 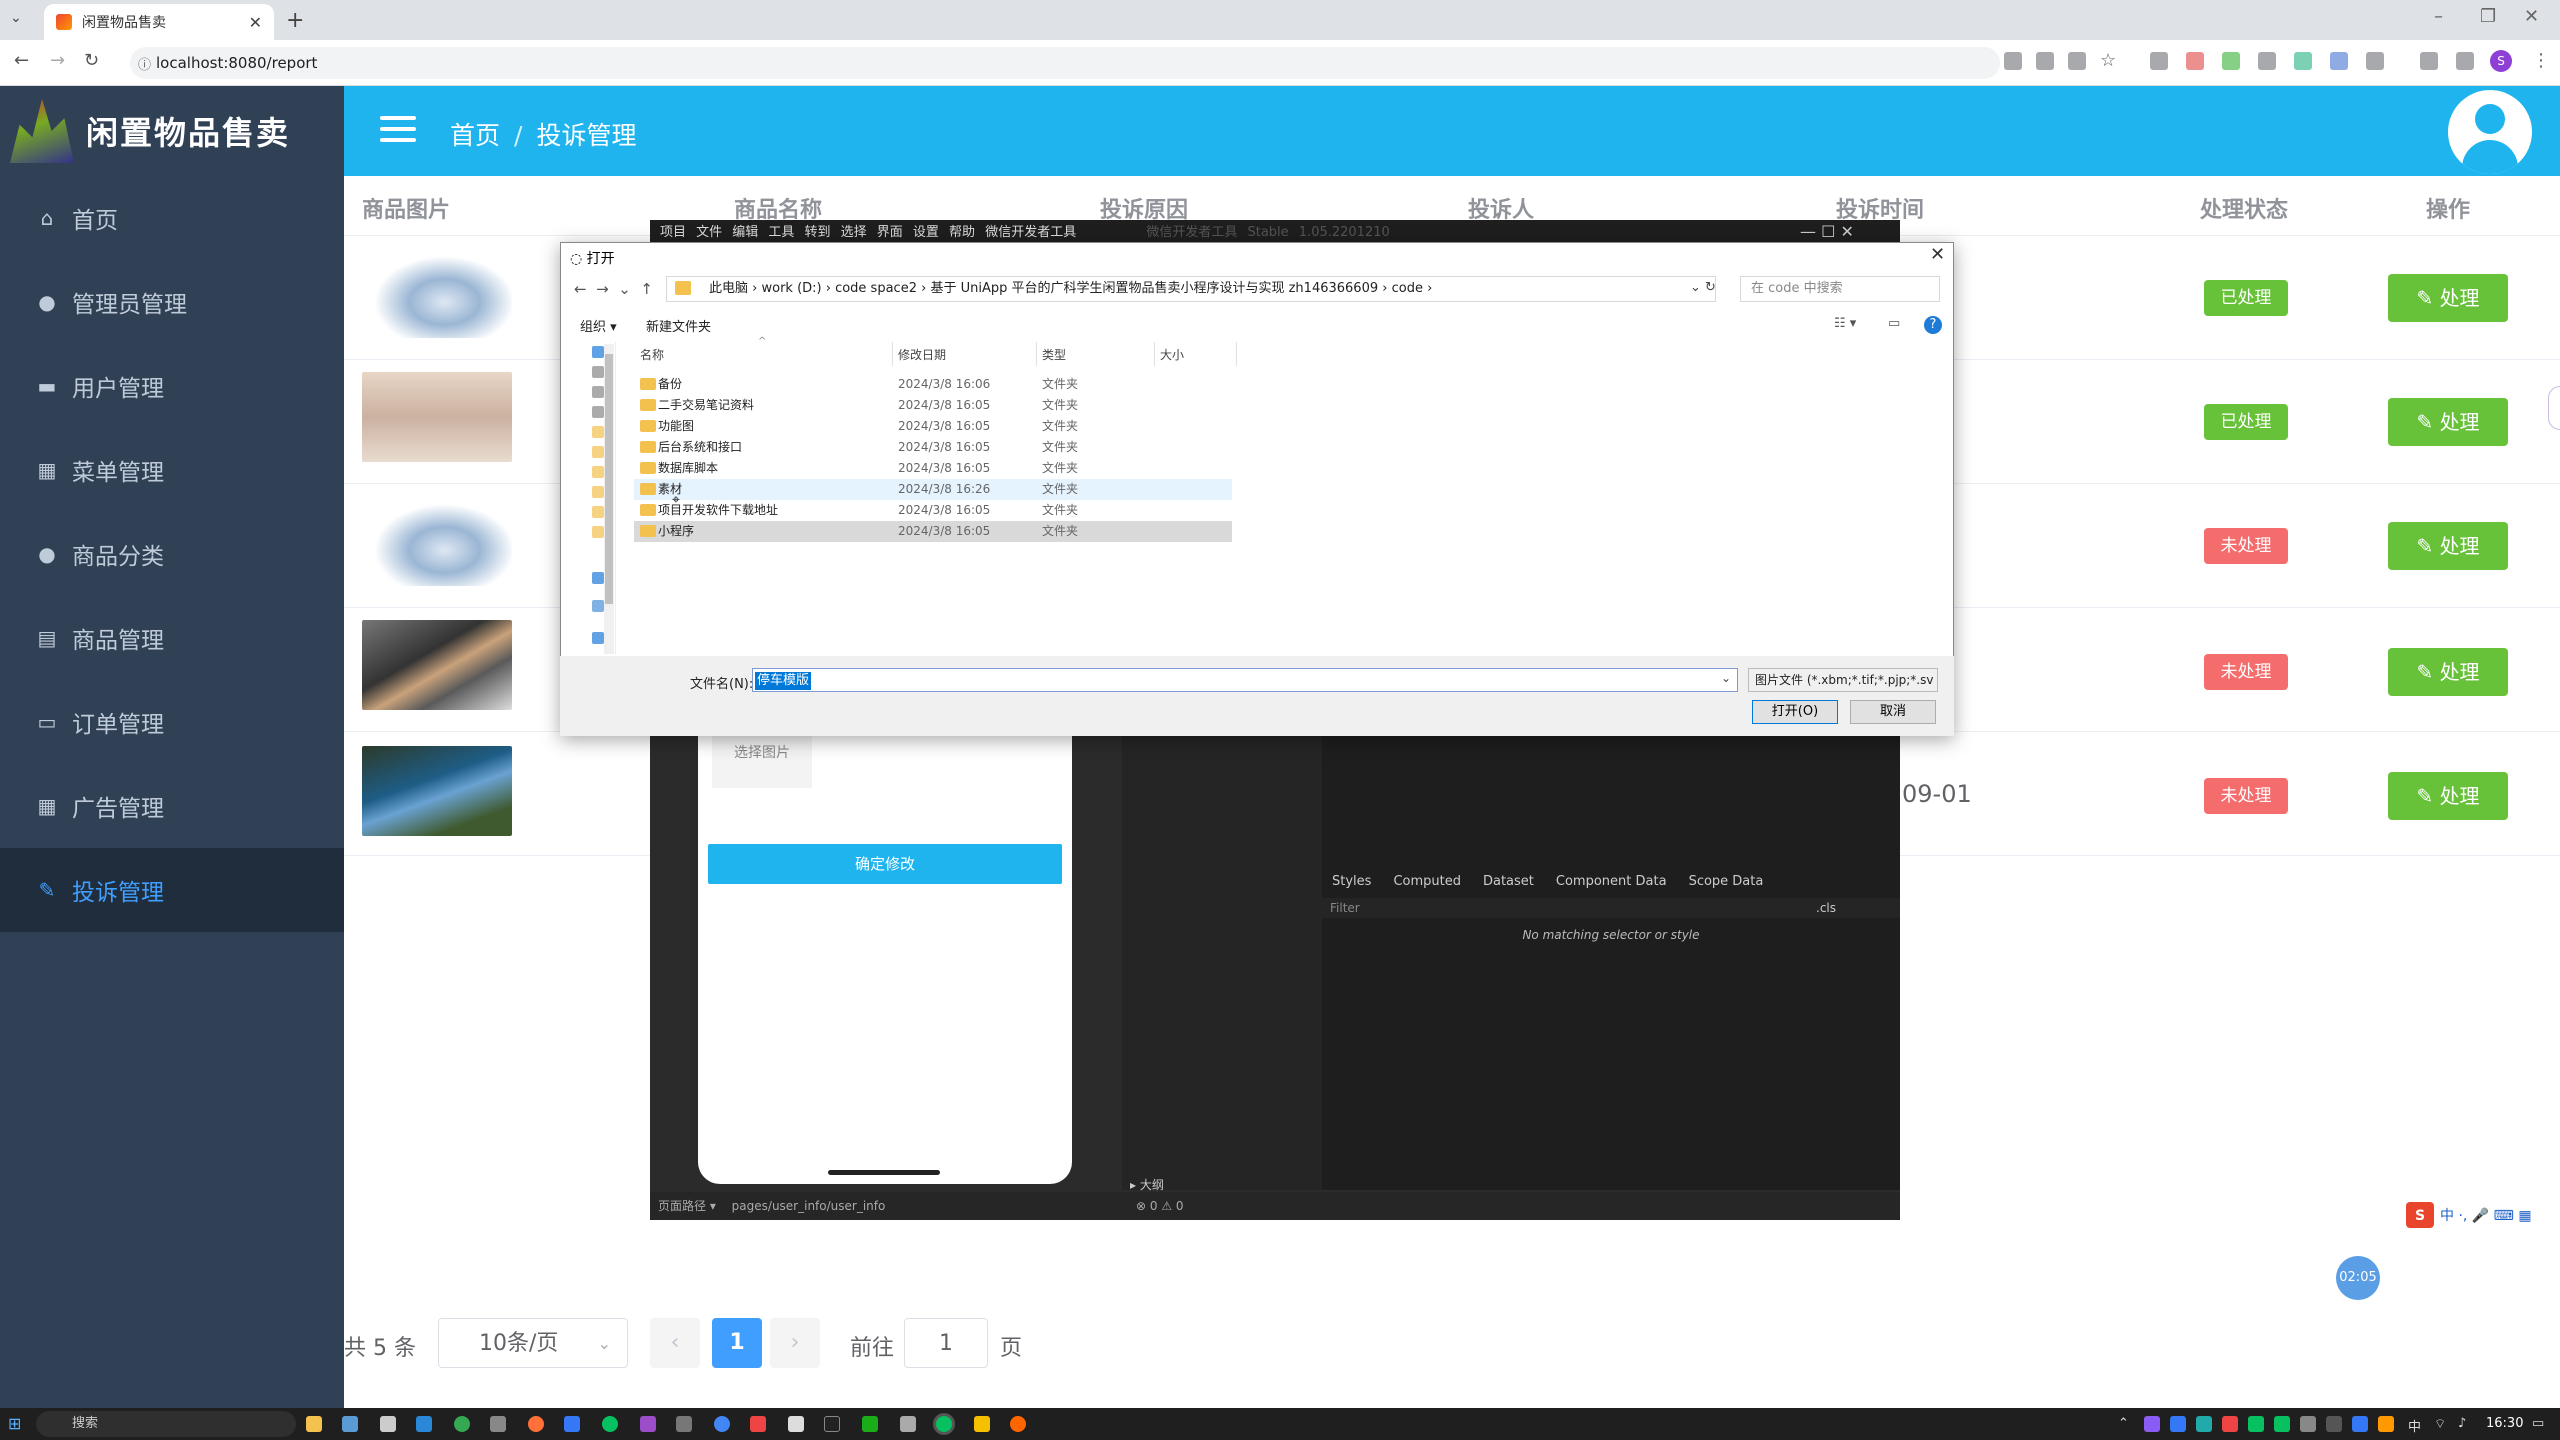 What do you see at coordinates (1843, 680) in the screenshot?
I see `filetype-select: 图片文件 (*.xbm;*.tif;*.pjp;*.sv` at bounding box center [1843, 680].